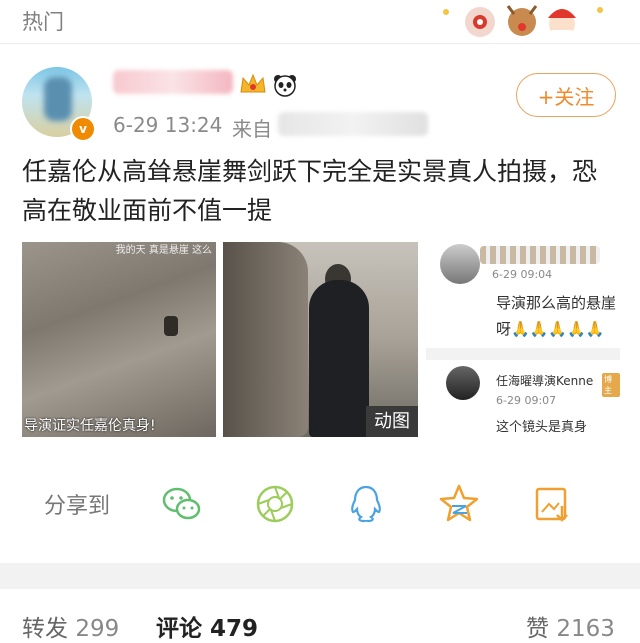 The image size is (640, 643). Describe the element at coordinates (83, 129) in the screenshot. I see `verified-badge-icon: v` at that location.